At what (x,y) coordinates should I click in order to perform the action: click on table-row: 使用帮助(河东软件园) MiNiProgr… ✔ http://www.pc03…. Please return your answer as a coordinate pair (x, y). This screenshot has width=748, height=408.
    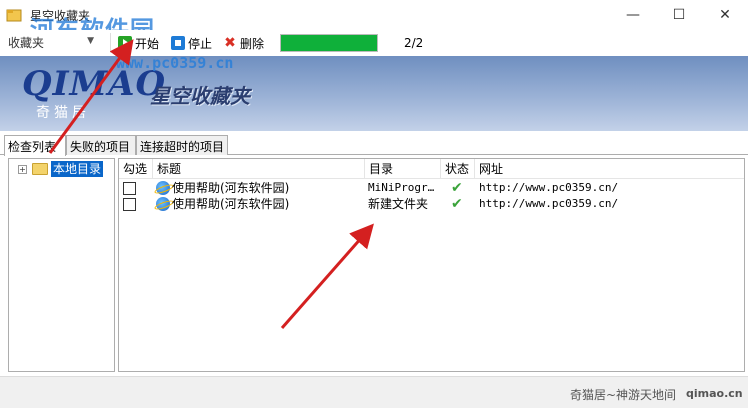
    Looking at the image, I should click on (431, 188).